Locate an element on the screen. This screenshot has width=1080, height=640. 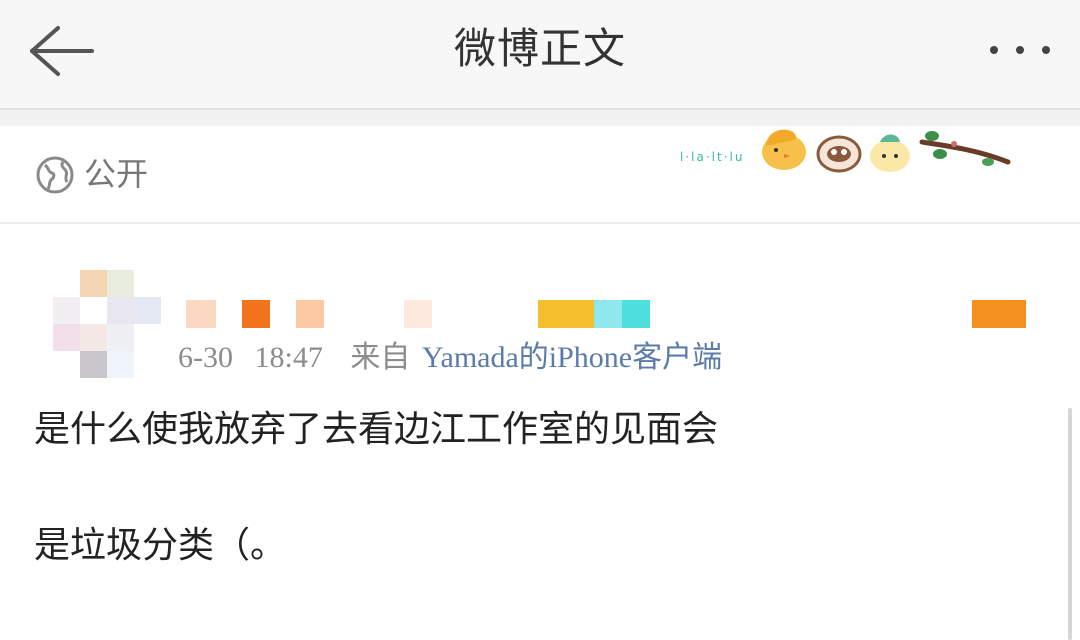
branch-sticker-icon is located at coordinates (965, 148).